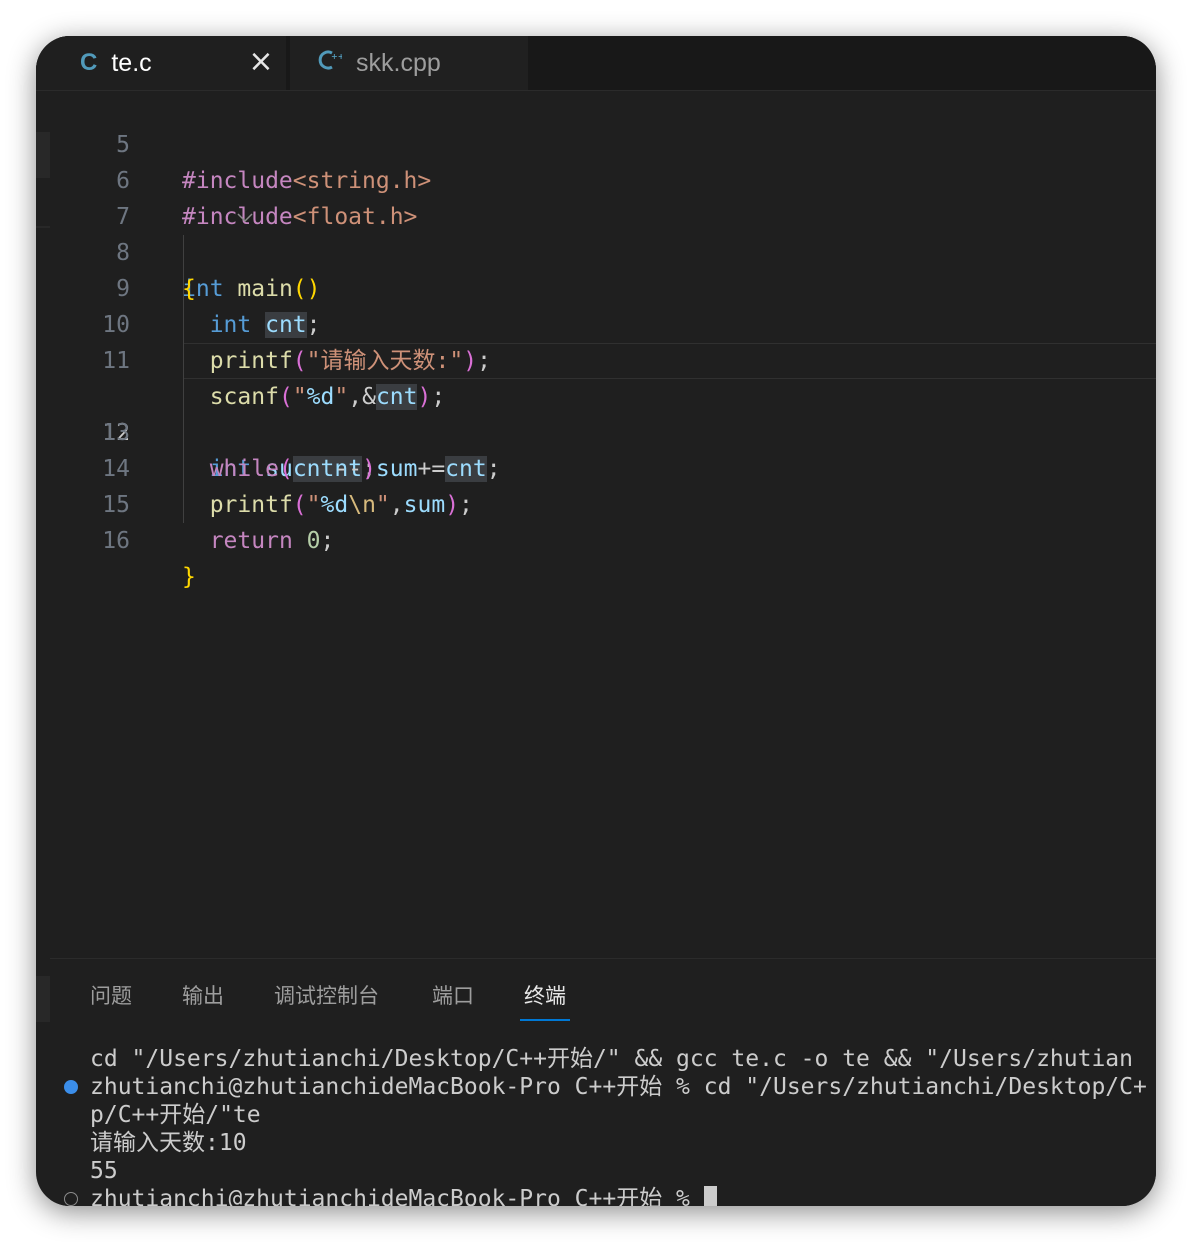 The width and height of the screenshot is (1192, 1242). Describe the element at coordinates (104, 1171) in the screenshot. I see `terminal-line: 55` at that location.